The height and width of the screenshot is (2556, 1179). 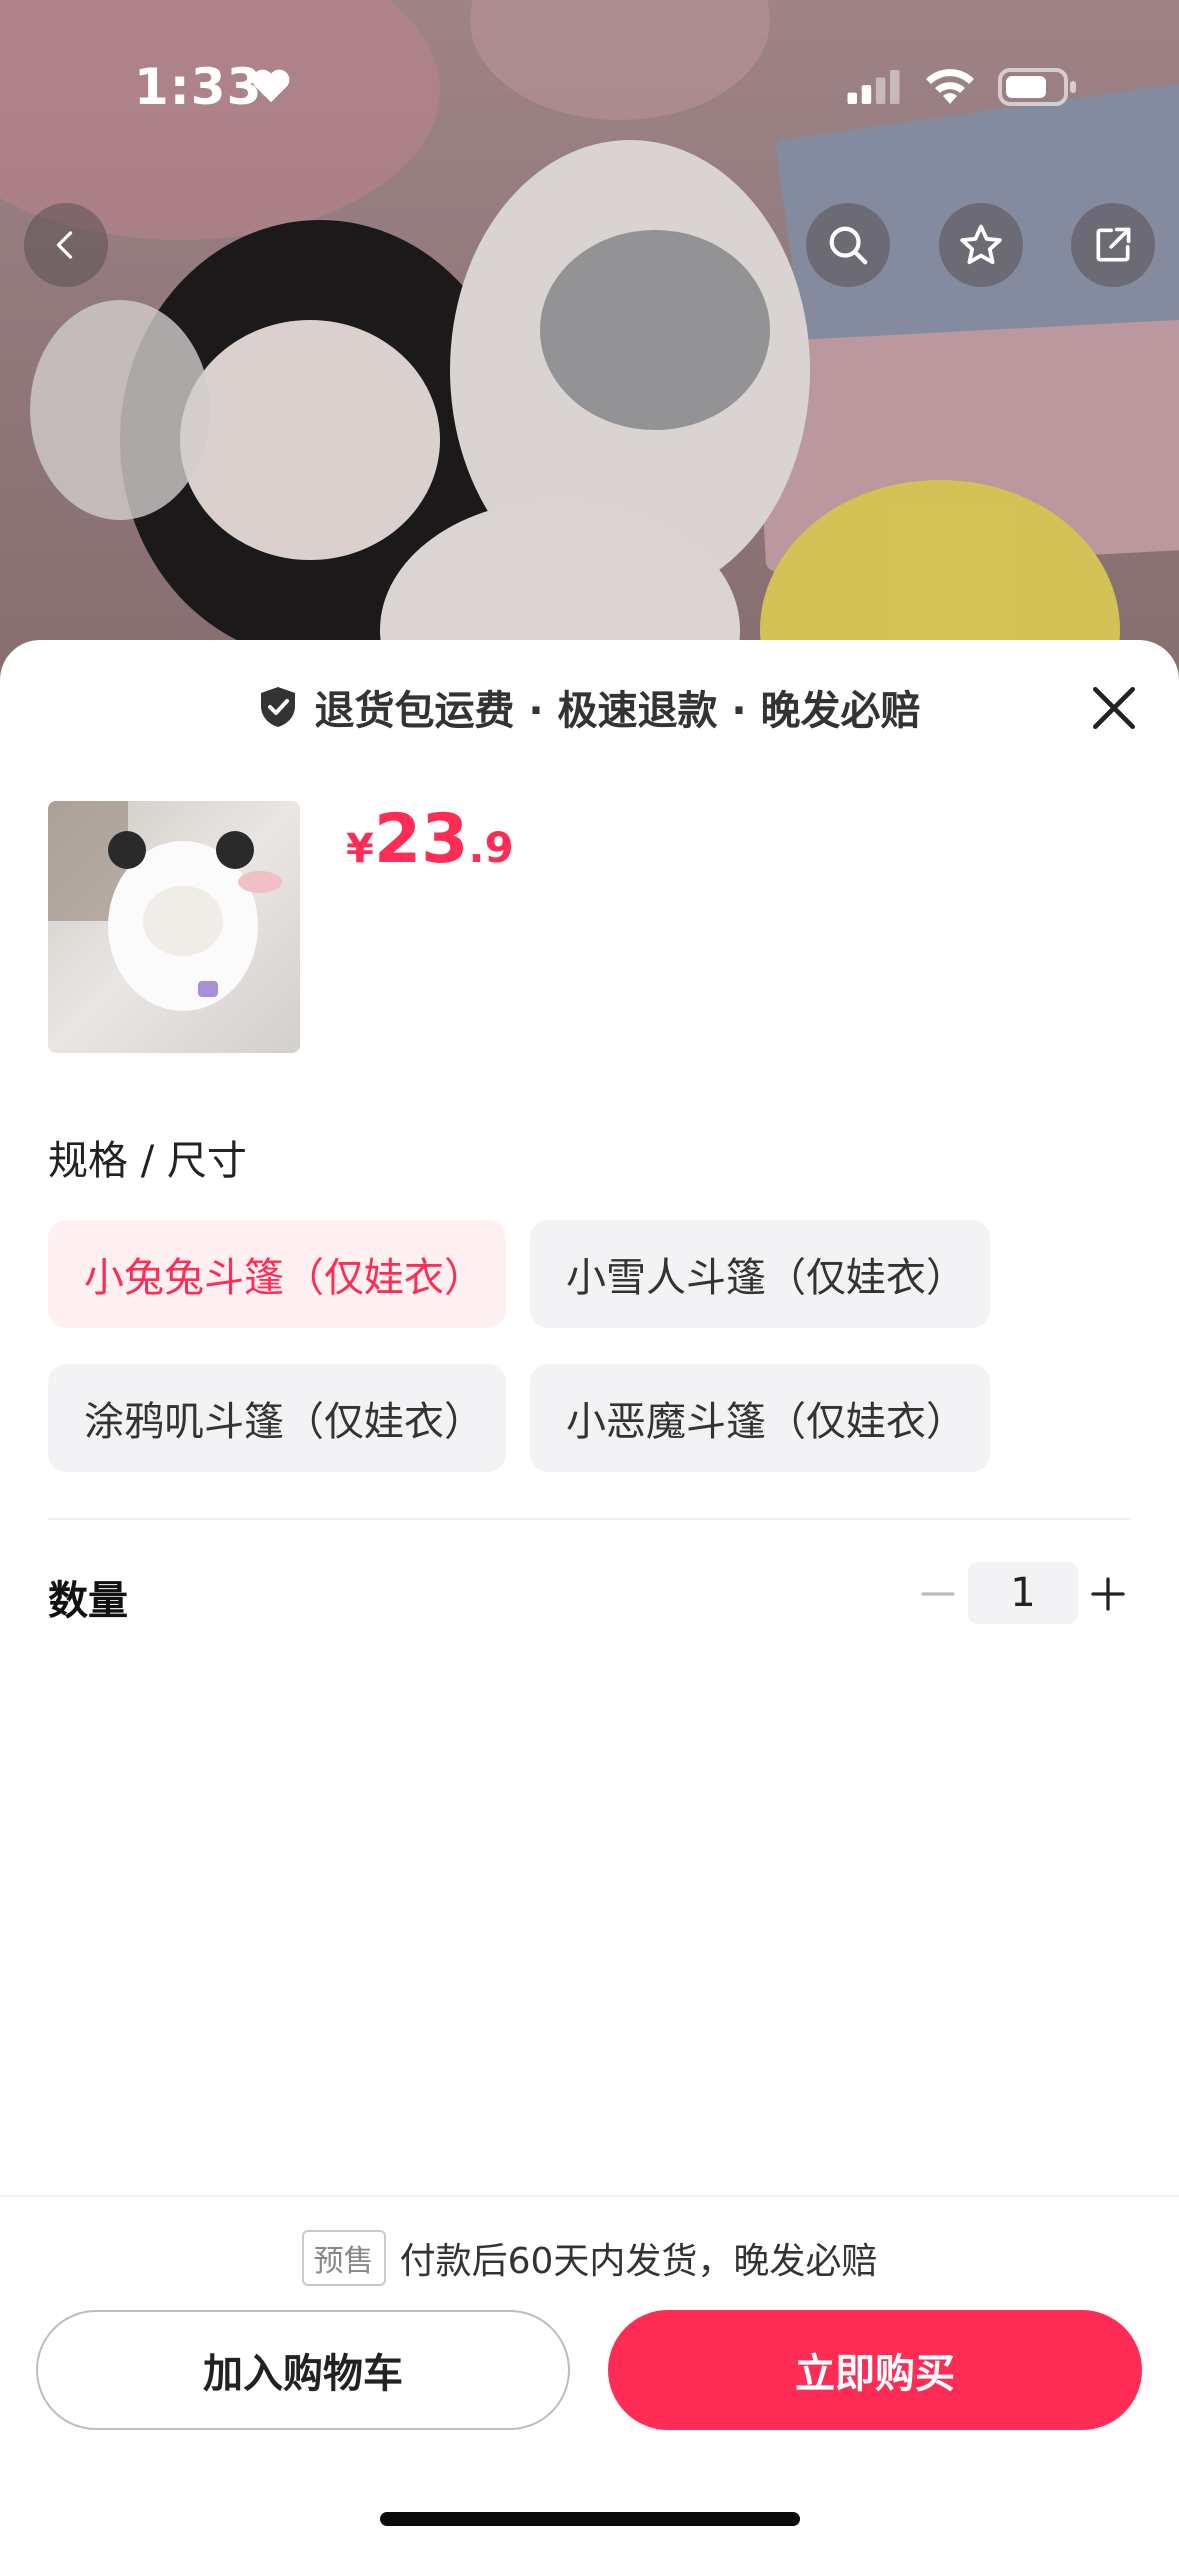 I want to click on divider, so click(x=589, y=1519).